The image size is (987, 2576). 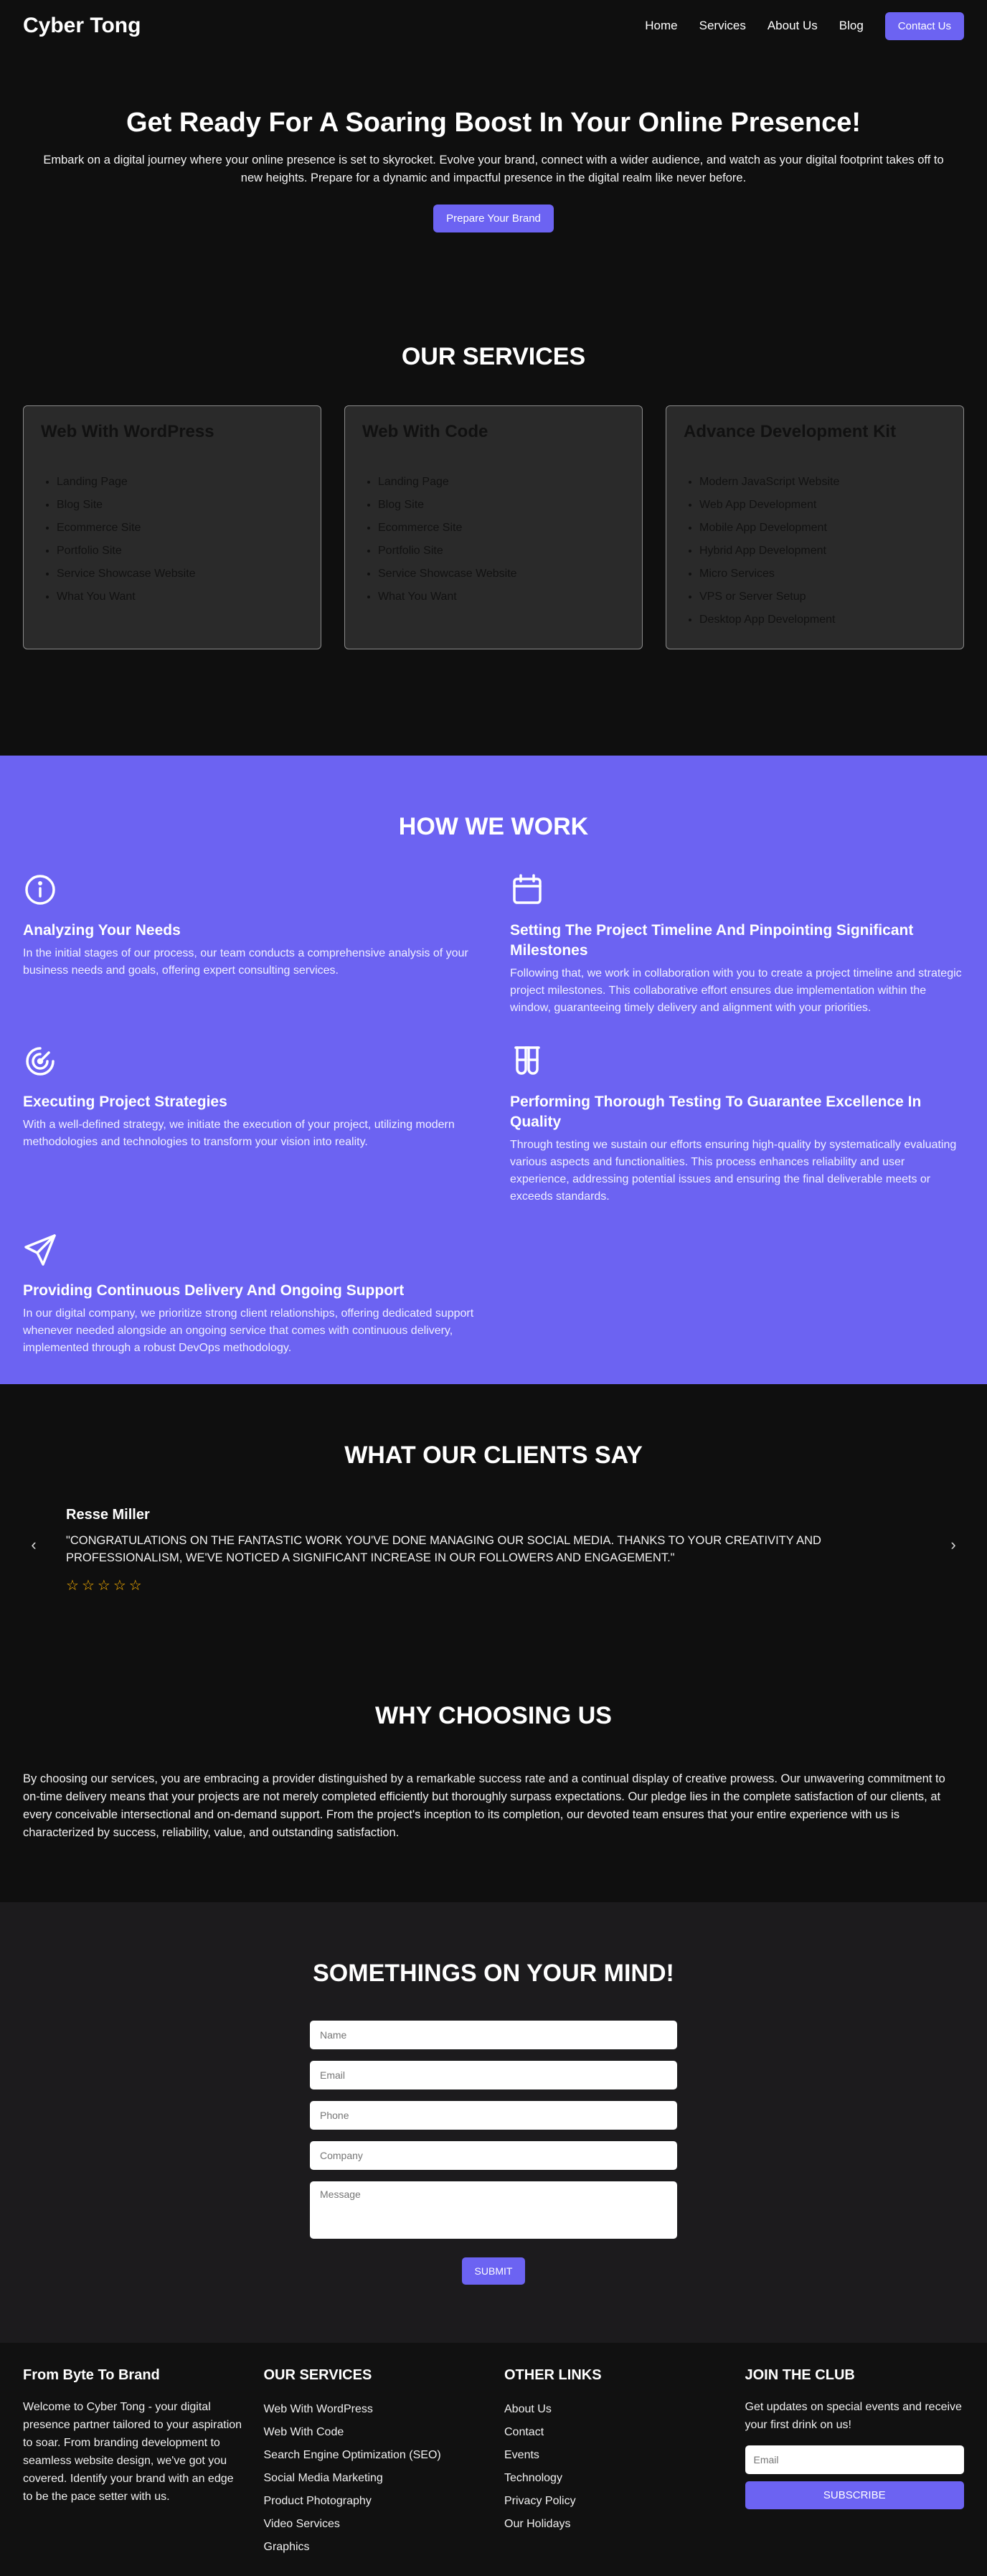 I want to click on footer-link: Contact, so click(x=614, y=2432).